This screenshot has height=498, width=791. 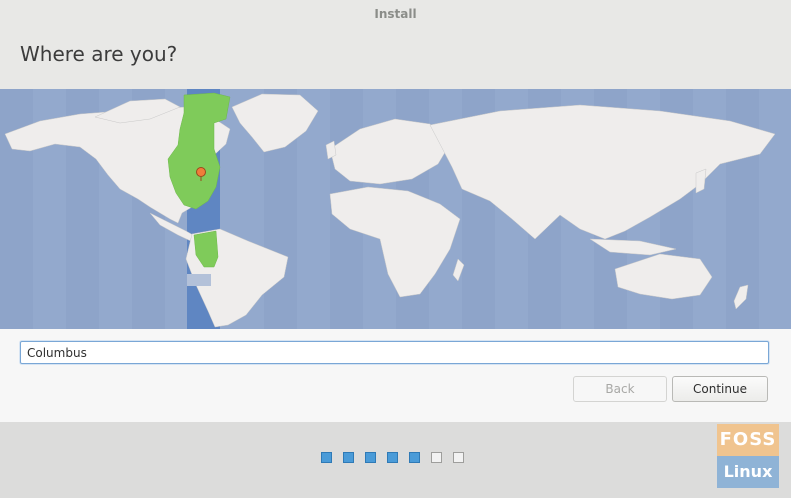 I want to click on title-bar: Install, so click(x=395, y=14).